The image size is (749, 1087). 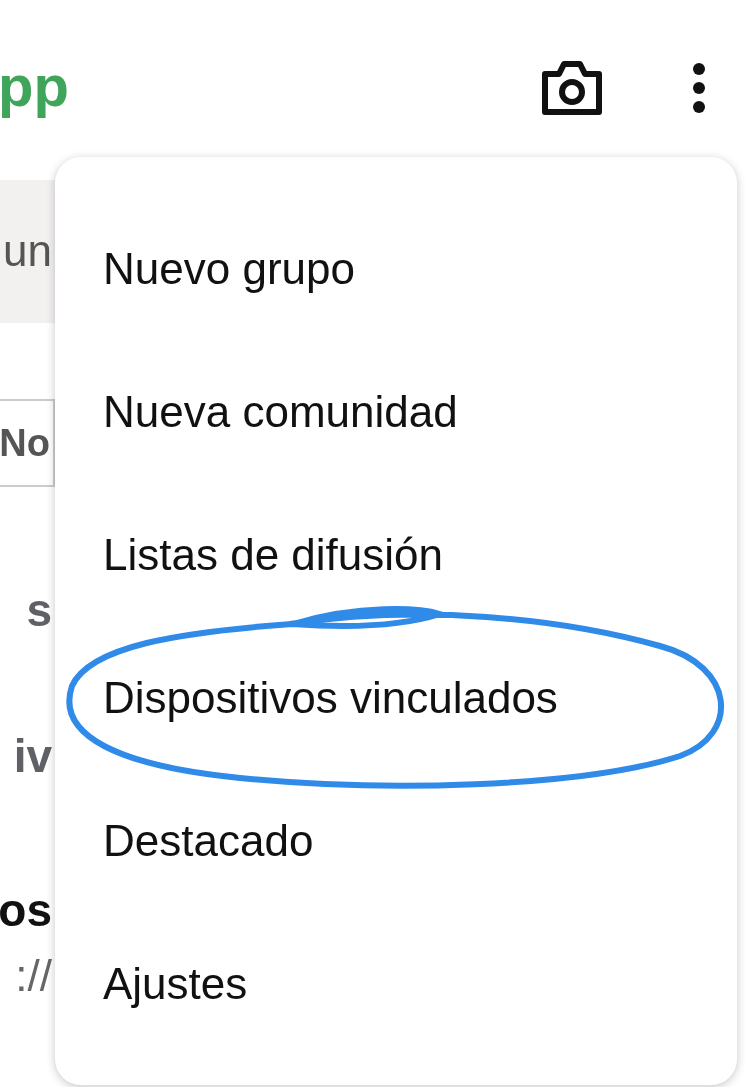 What do you see at coordinates (208, 840) in the screenshot?
I see `menu-item: Destacado` at bounding box center [208, 840].